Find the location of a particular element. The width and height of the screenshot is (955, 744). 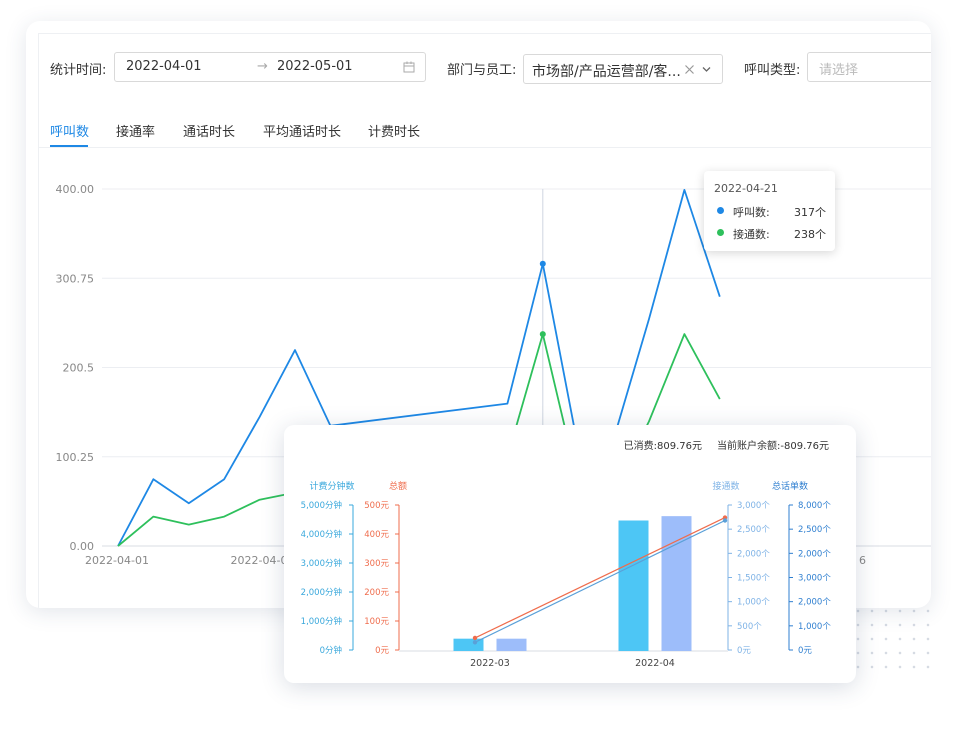

x-category-label: 2022-04 is located at coordinates (655, 663).